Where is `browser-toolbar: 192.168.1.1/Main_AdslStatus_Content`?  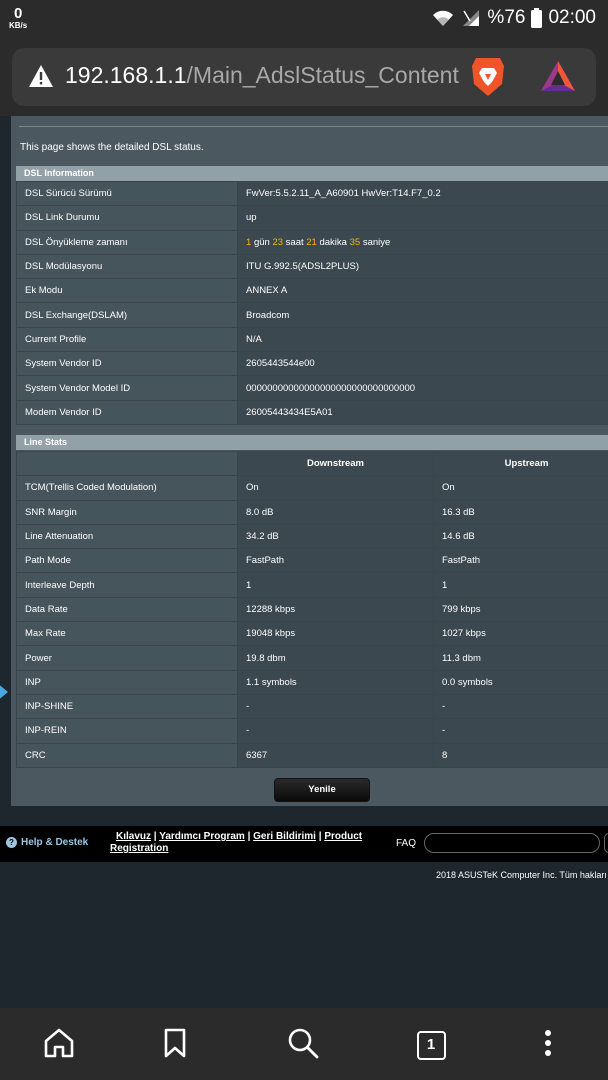 browser-toolbar: 192.168.1.1/Main_AdslStatus_Content is located at coordinates (304, 76).